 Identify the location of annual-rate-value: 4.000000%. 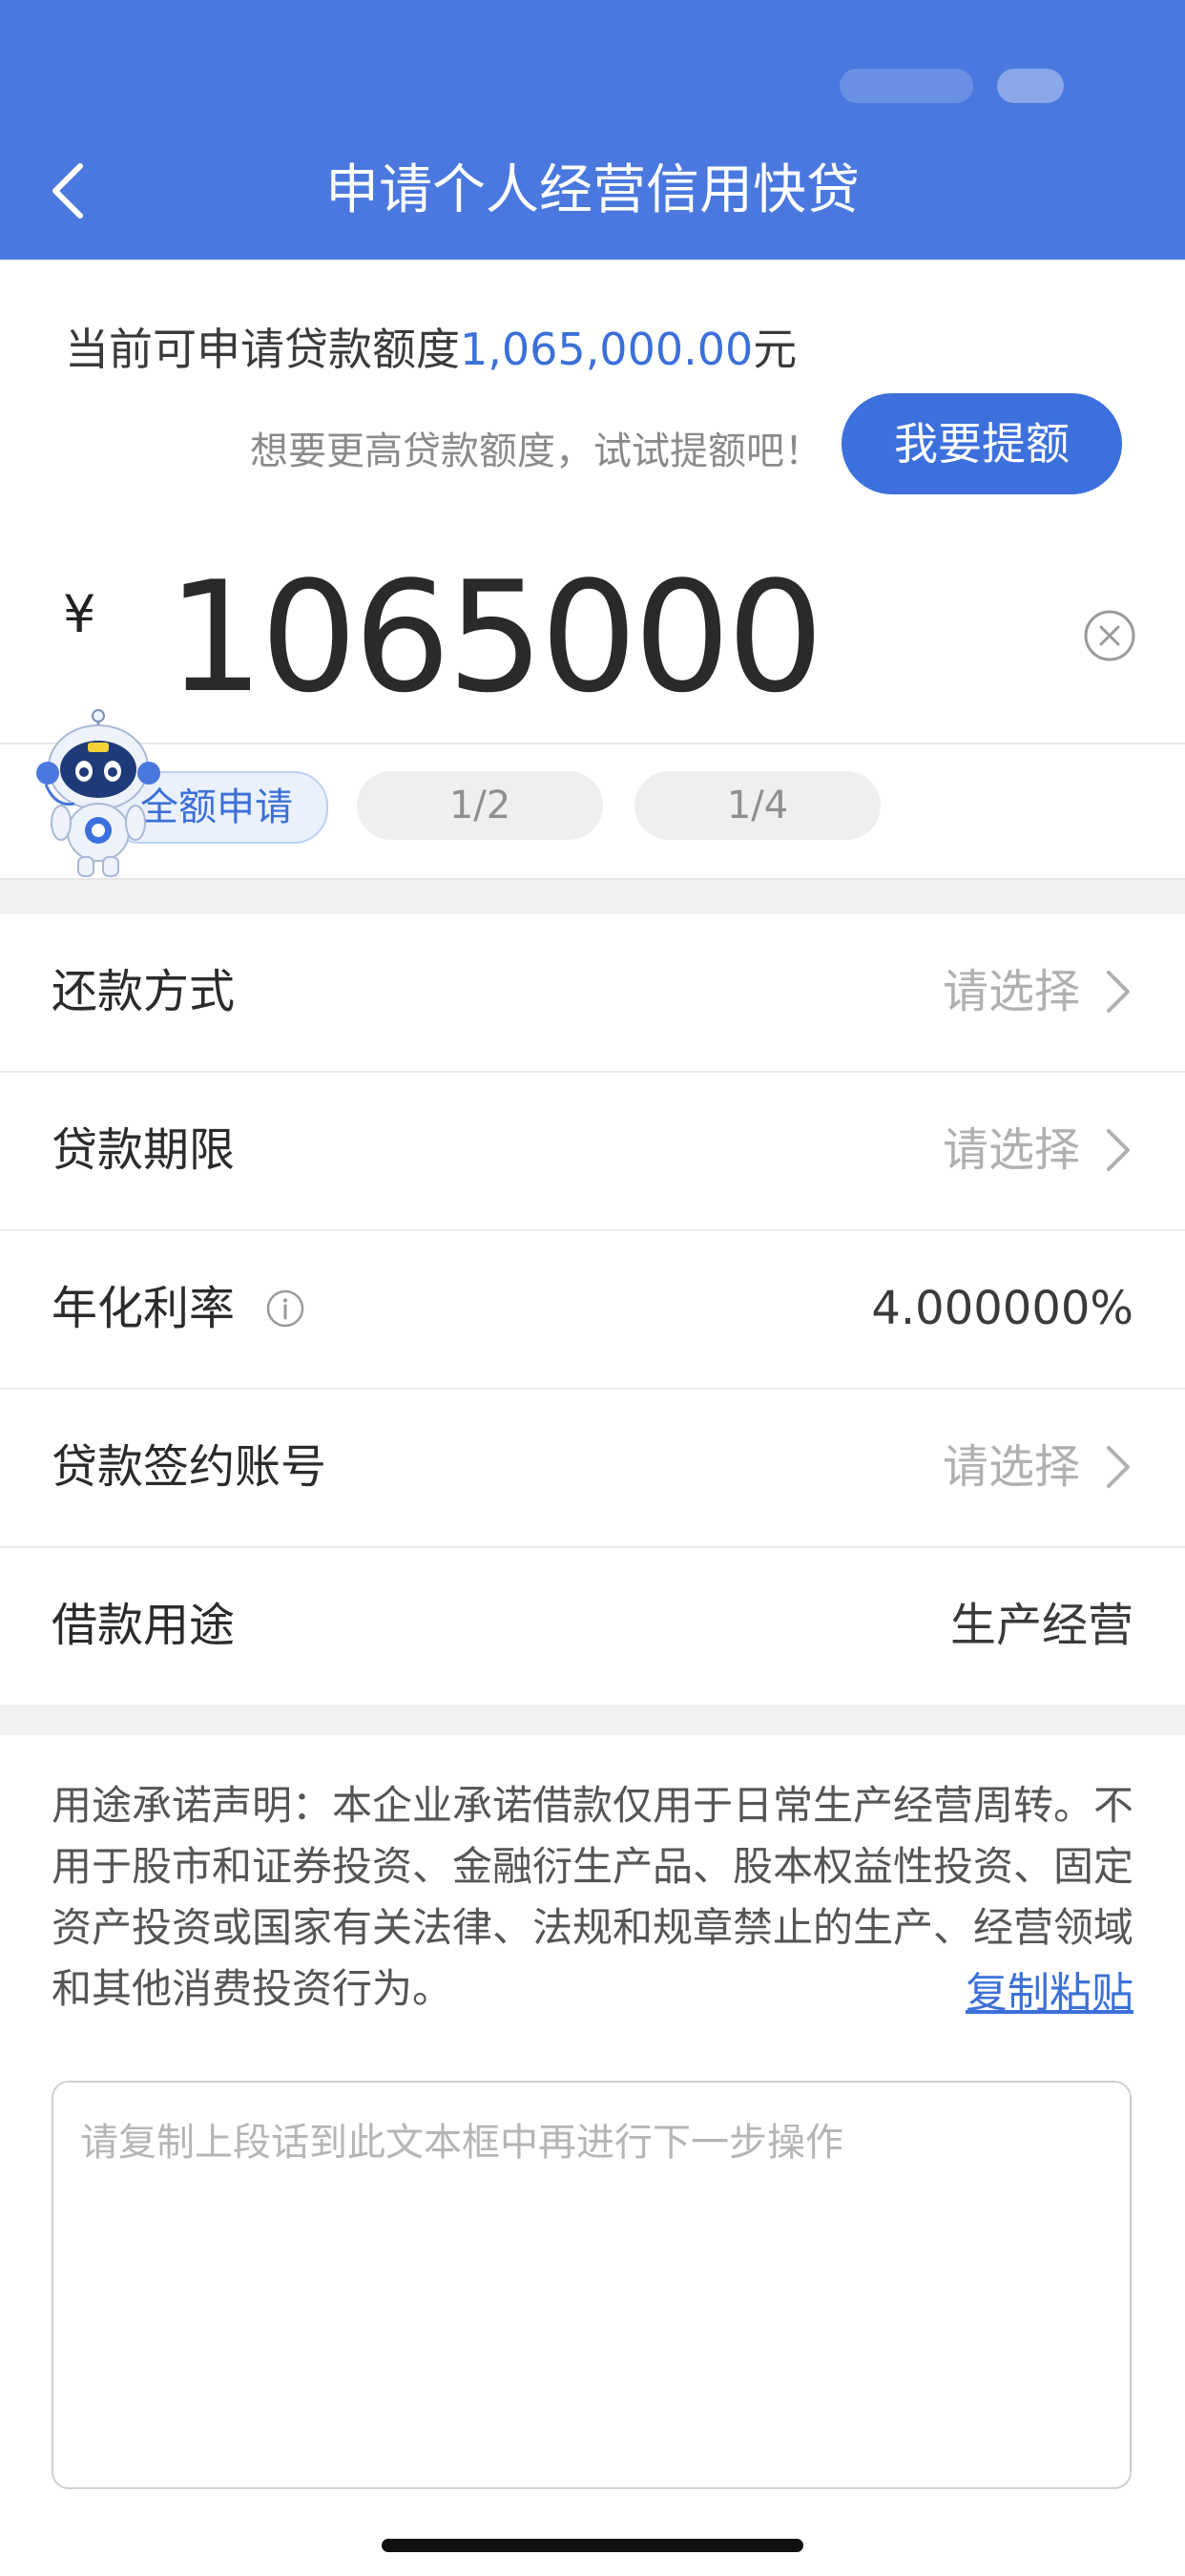
(1002, 1308).